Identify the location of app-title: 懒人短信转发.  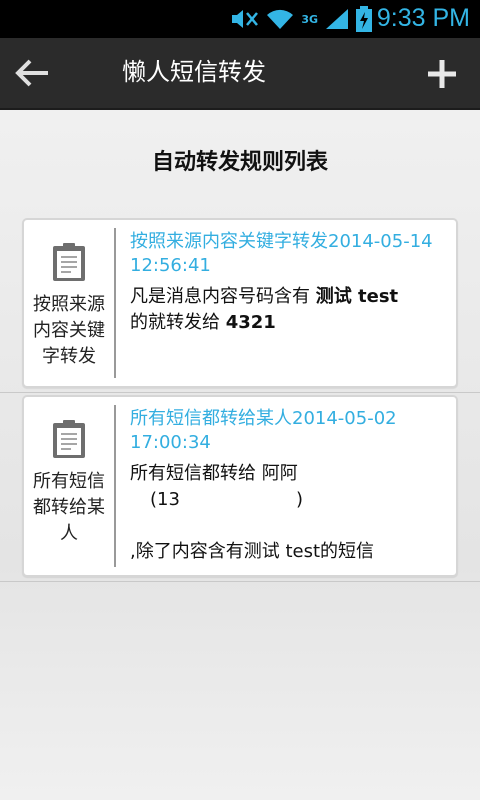
(194, 72).